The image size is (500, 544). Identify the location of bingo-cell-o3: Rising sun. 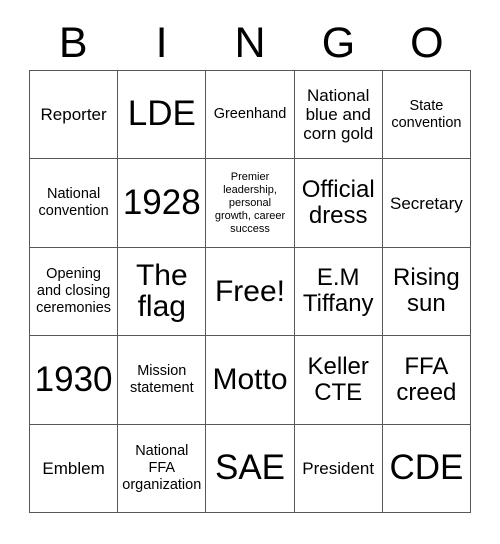
(426, 292).